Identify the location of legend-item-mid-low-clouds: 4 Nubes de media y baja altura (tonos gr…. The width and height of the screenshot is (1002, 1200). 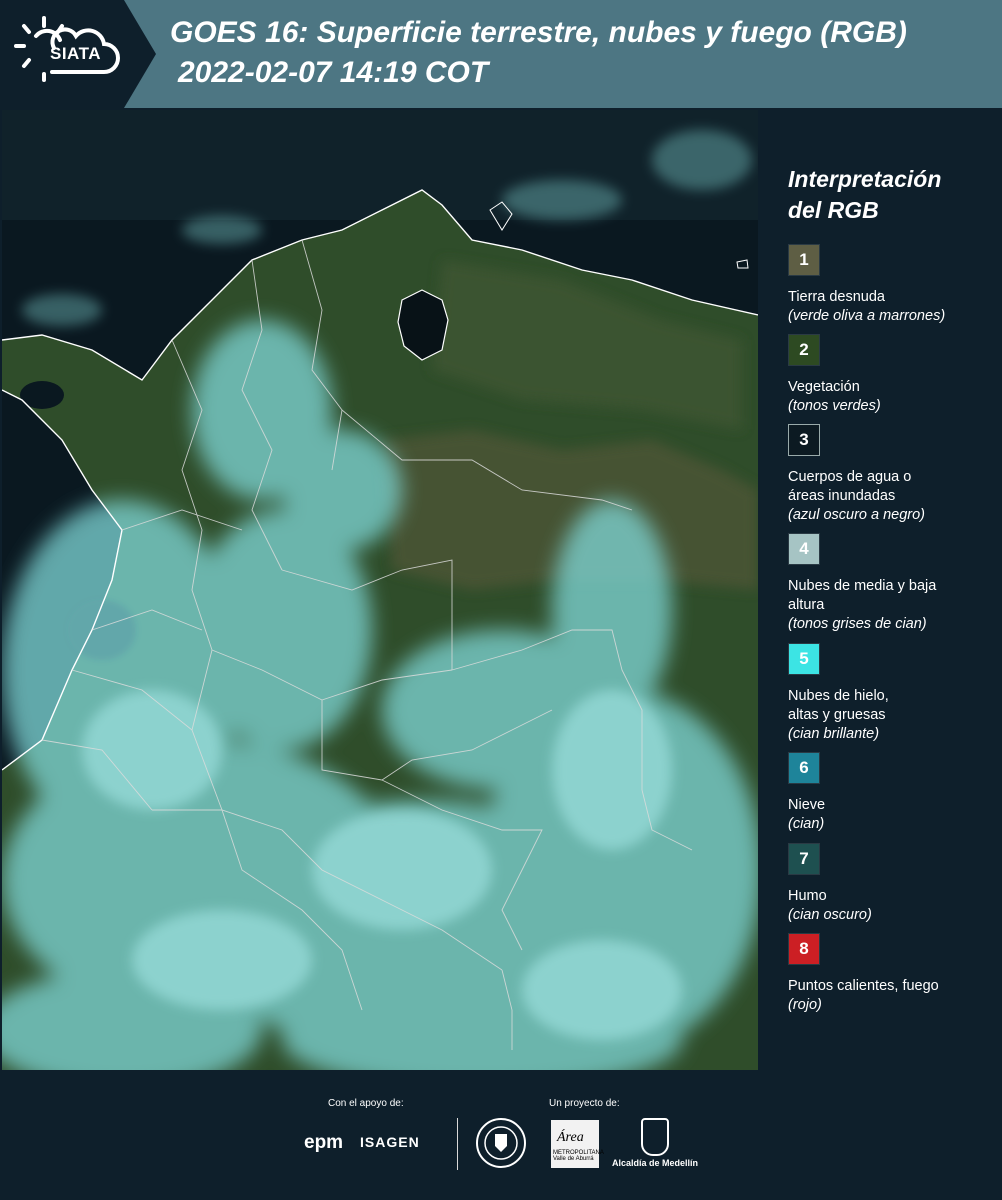
(893, 583).